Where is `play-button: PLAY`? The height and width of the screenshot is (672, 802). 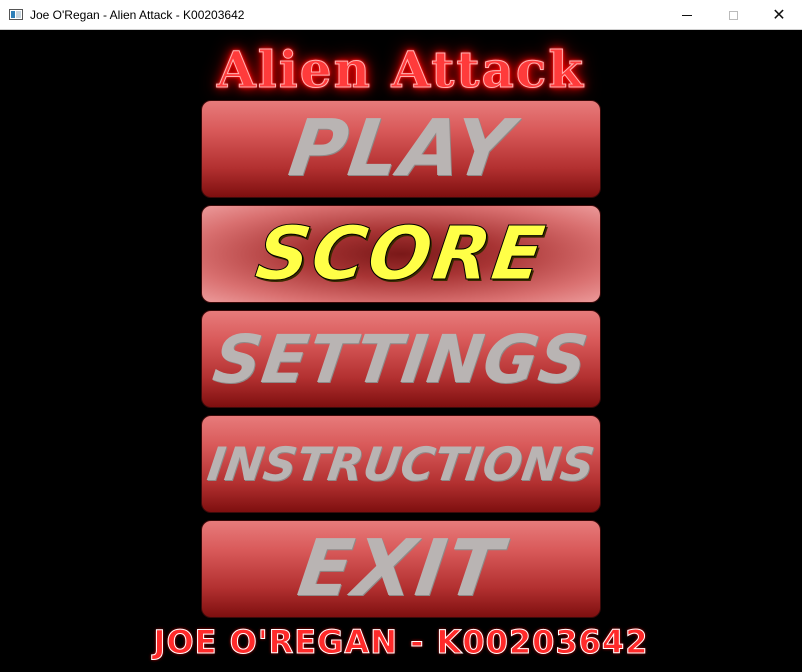
play-button: PLAY is located at coordinates (401, 149).